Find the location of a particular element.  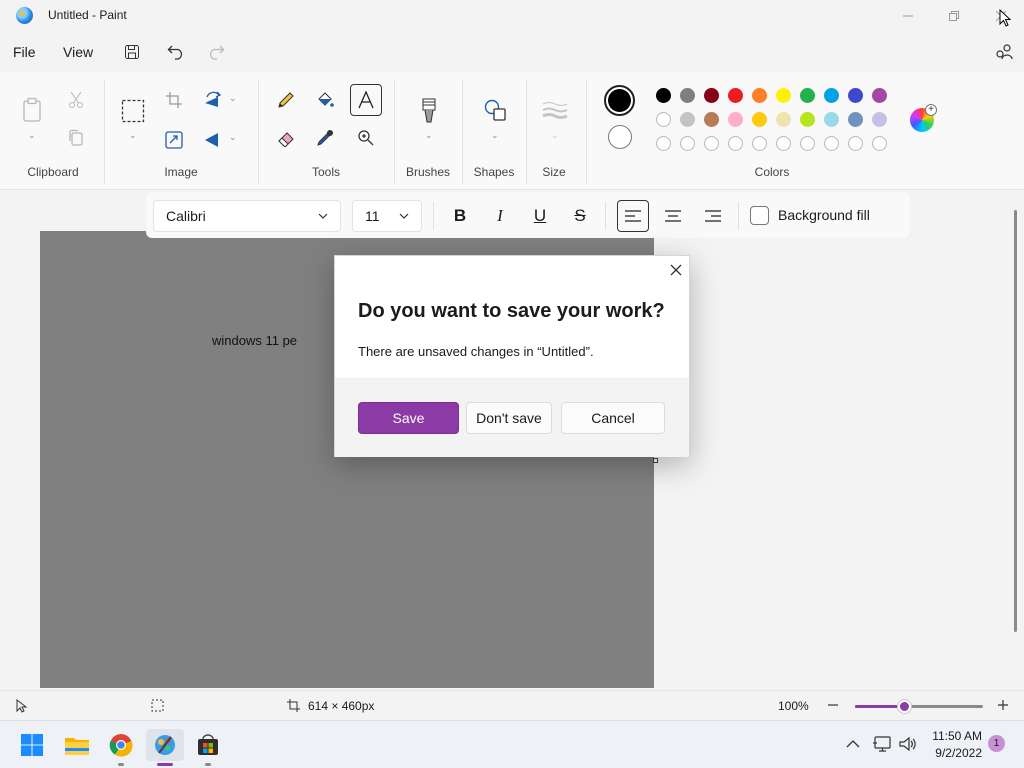

pencil-tool is located at coordinates (286, 100).